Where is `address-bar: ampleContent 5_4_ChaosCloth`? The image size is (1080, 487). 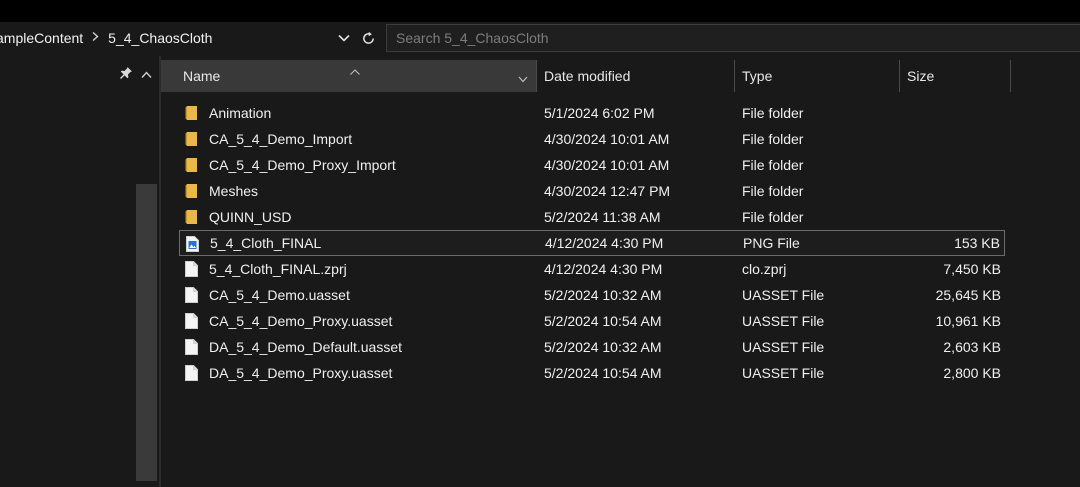
address-bar: ampleContent 5_4_ChaosCloth is located at coordinates (540, 39).